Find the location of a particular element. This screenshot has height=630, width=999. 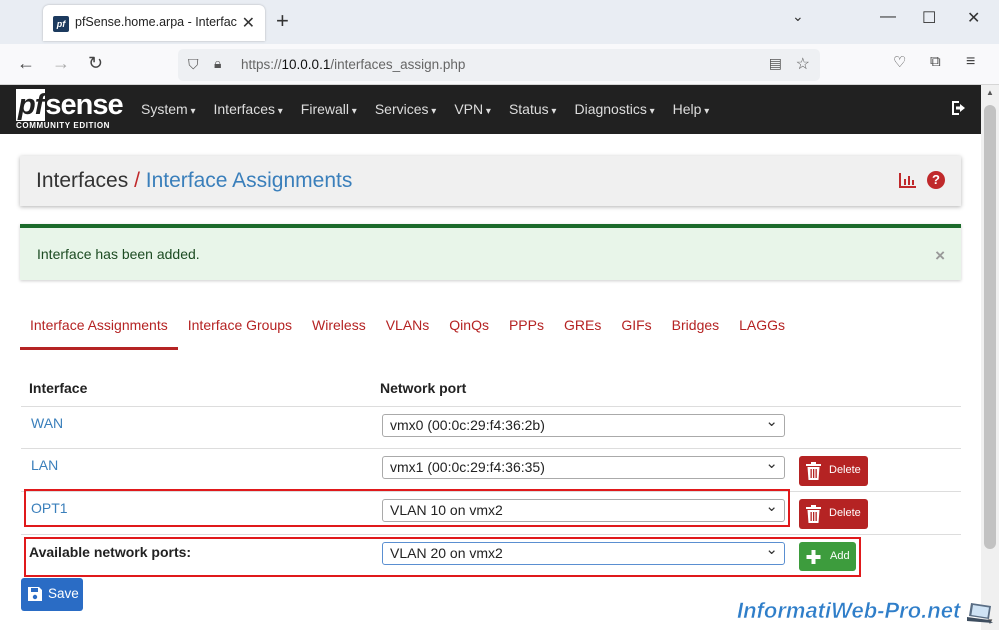

save-button: Save is located at coordinates (52, 594).